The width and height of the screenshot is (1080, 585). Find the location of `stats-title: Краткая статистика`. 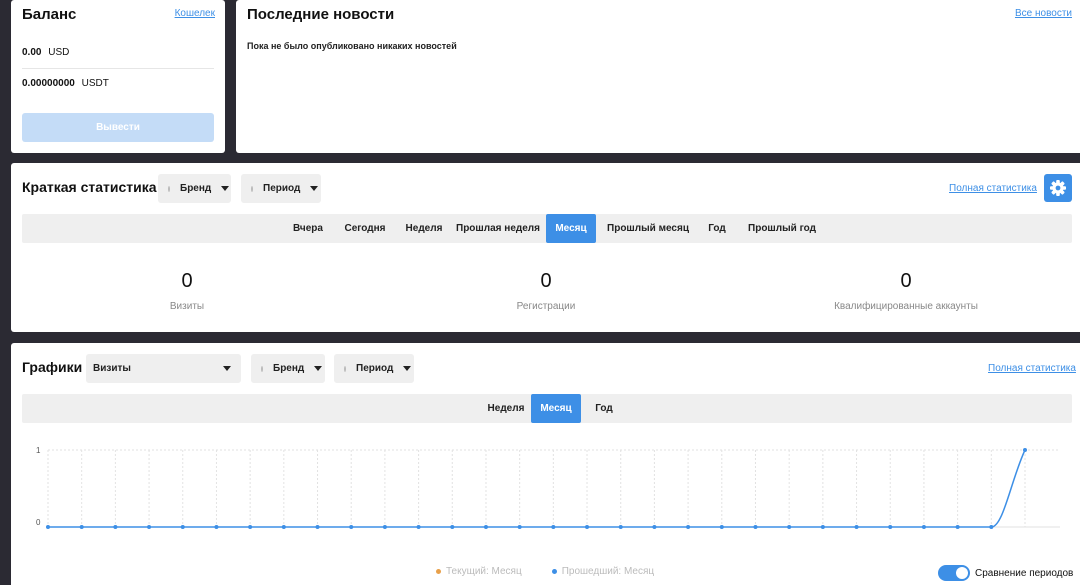

stats-title: Краткая статистика is located at coordinates (89, 187).